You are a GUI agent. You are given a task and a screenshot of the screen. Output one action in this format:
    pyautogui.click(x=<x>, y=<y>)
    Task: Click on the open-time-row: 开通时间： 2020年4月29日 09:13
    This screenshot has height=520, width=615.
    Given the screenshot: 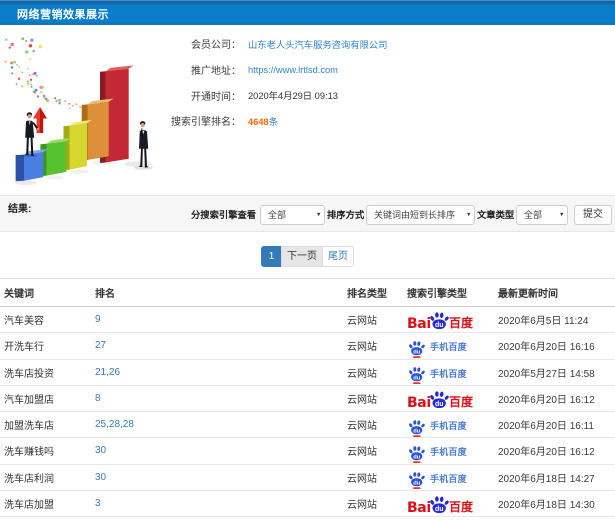 What is the action you would take?
    pyautogui.click(x=300, y=95)
    